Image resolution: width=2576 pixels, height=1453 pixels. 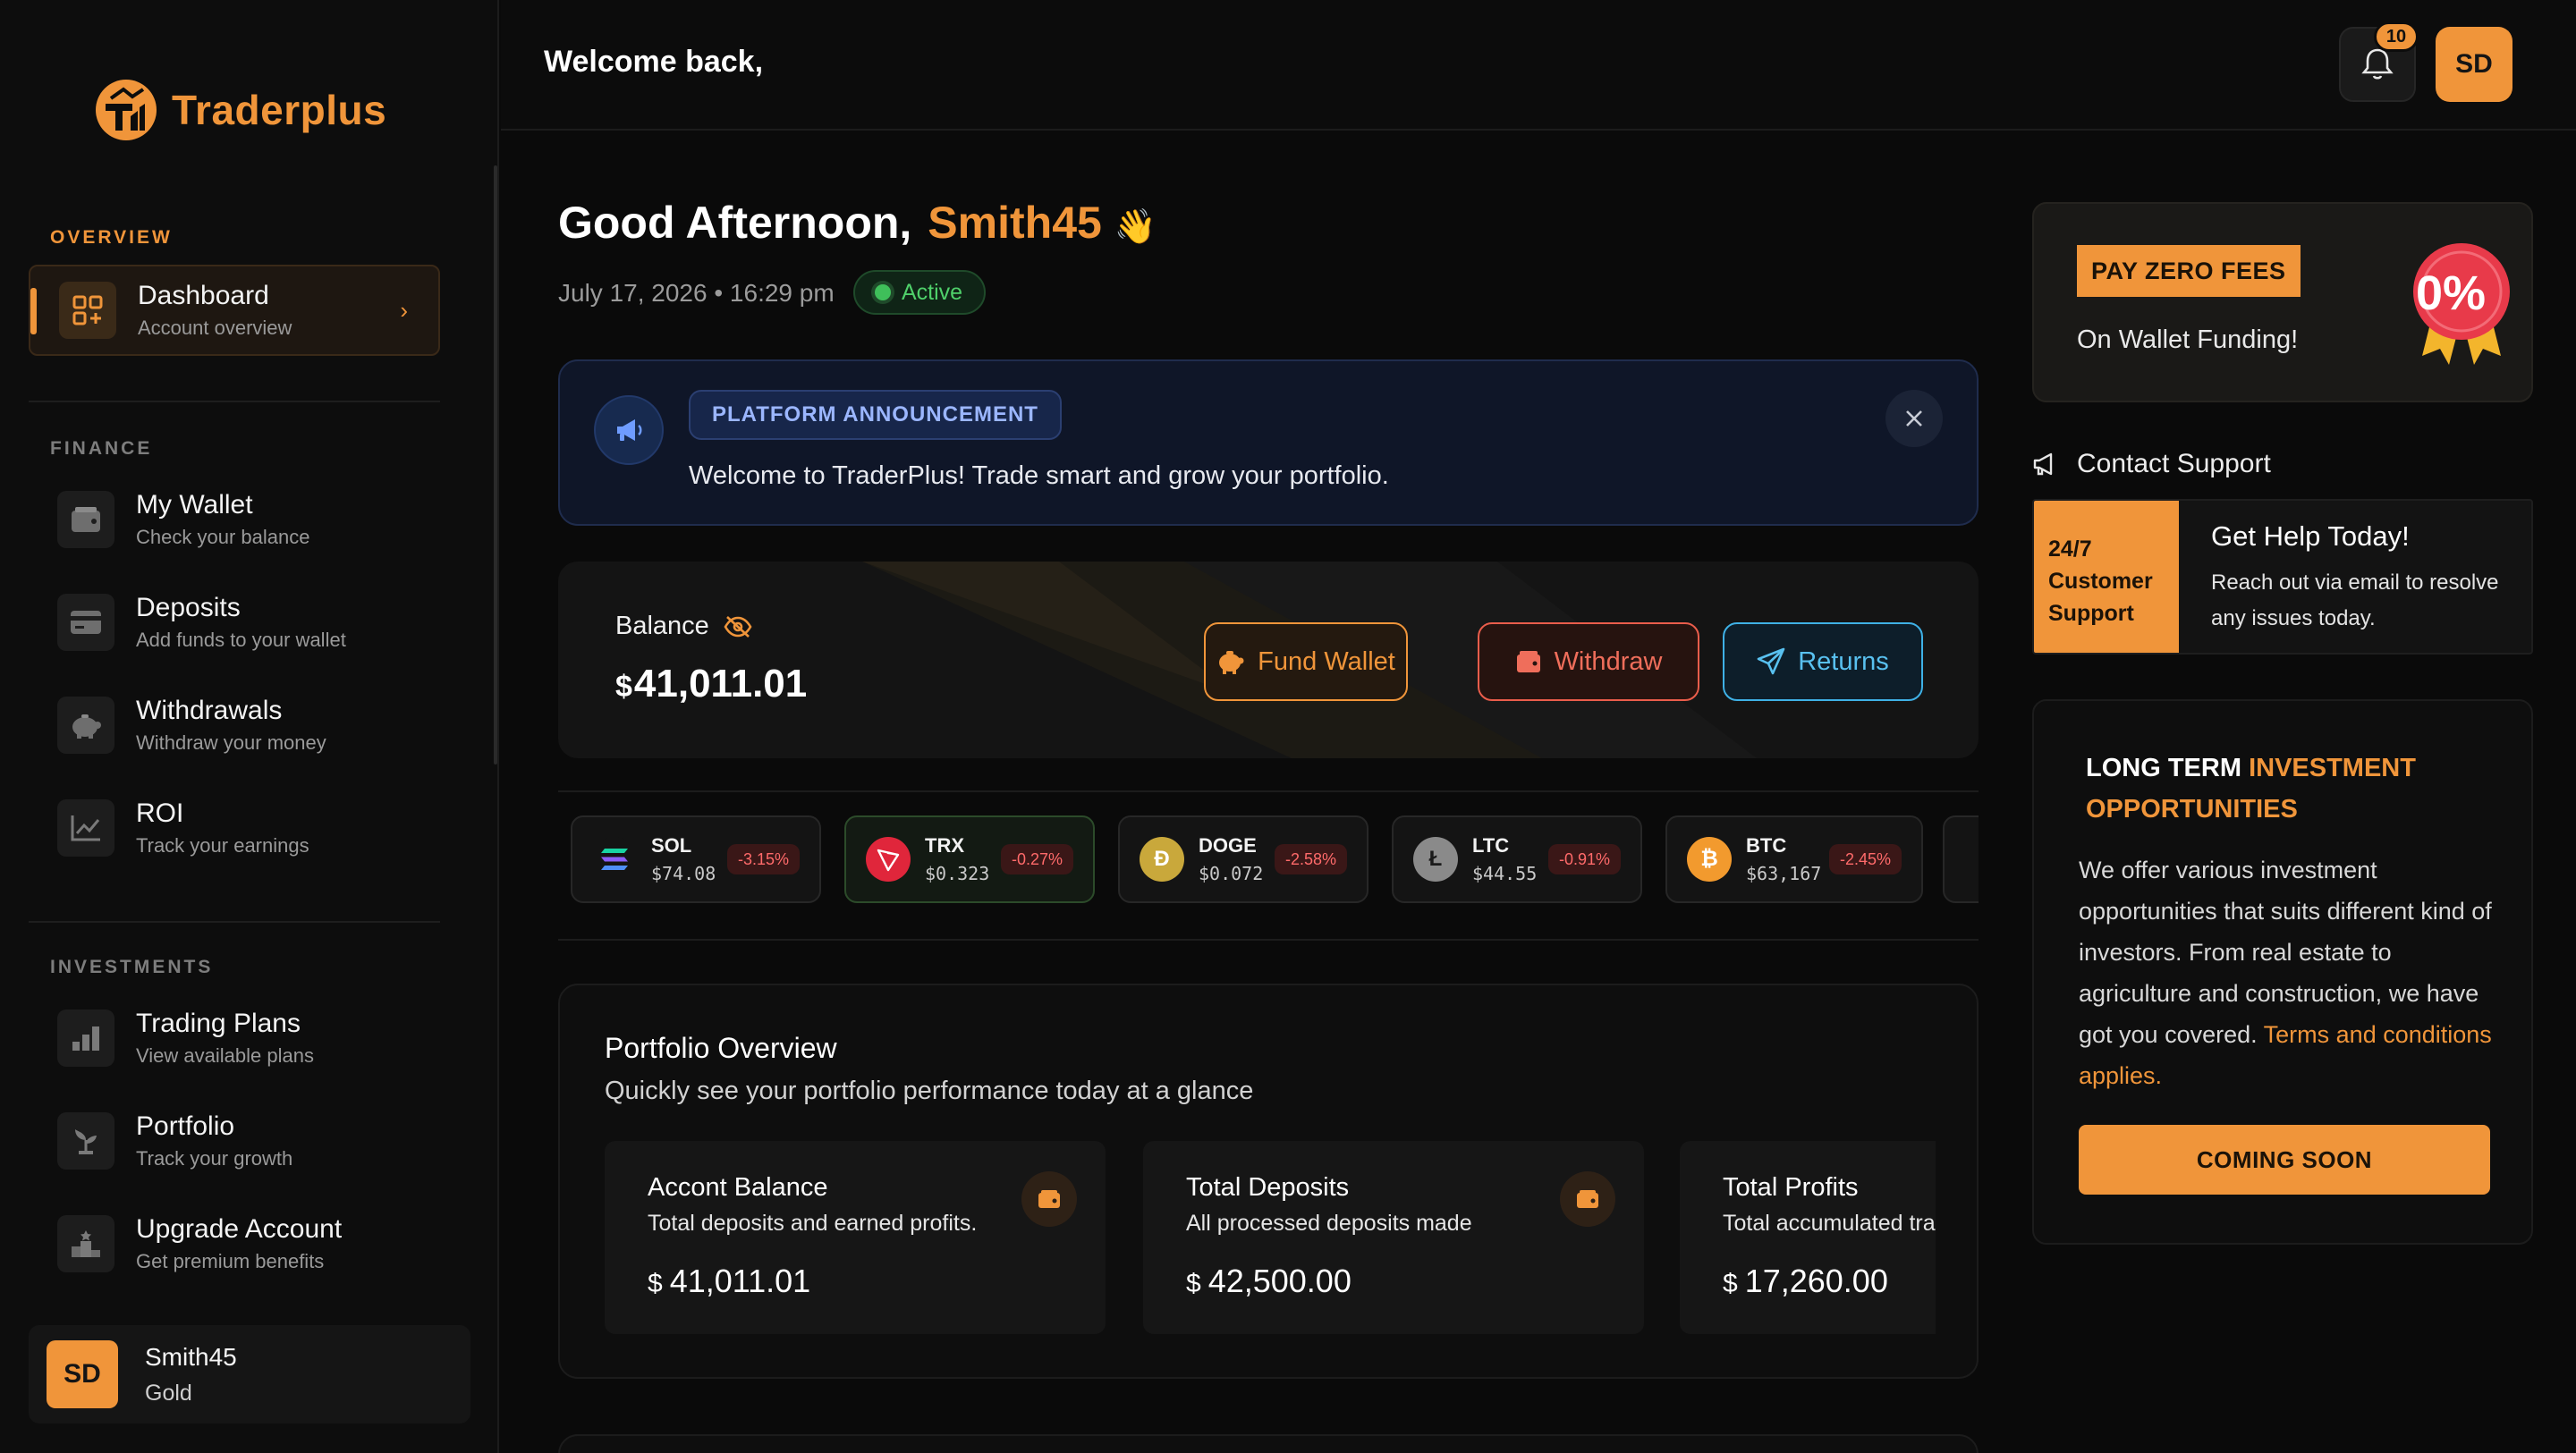 What do you see at coordinates (720, 683) in the screenshot?
I see `balance-amount-value: 41,011.01` at bounding box center [720, 683].